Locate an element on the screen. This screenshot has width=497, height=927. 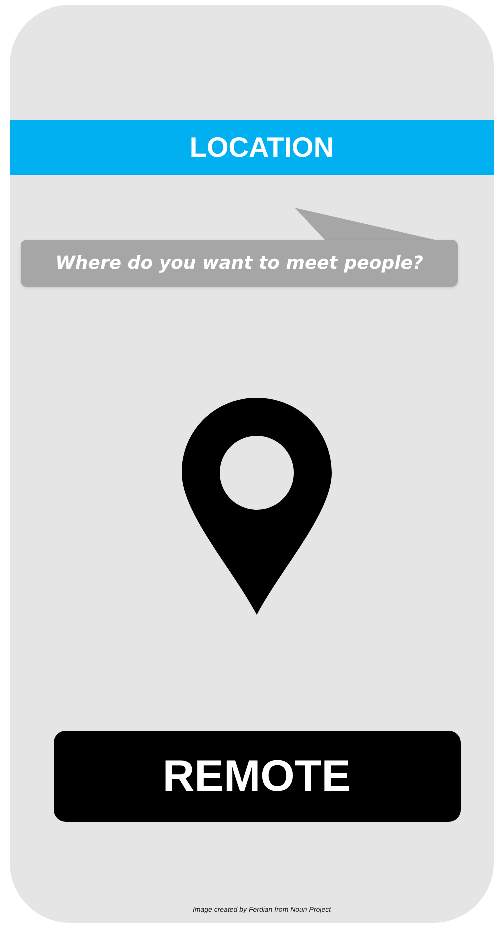
location-pin-icon is located at coordinates (257, 506).